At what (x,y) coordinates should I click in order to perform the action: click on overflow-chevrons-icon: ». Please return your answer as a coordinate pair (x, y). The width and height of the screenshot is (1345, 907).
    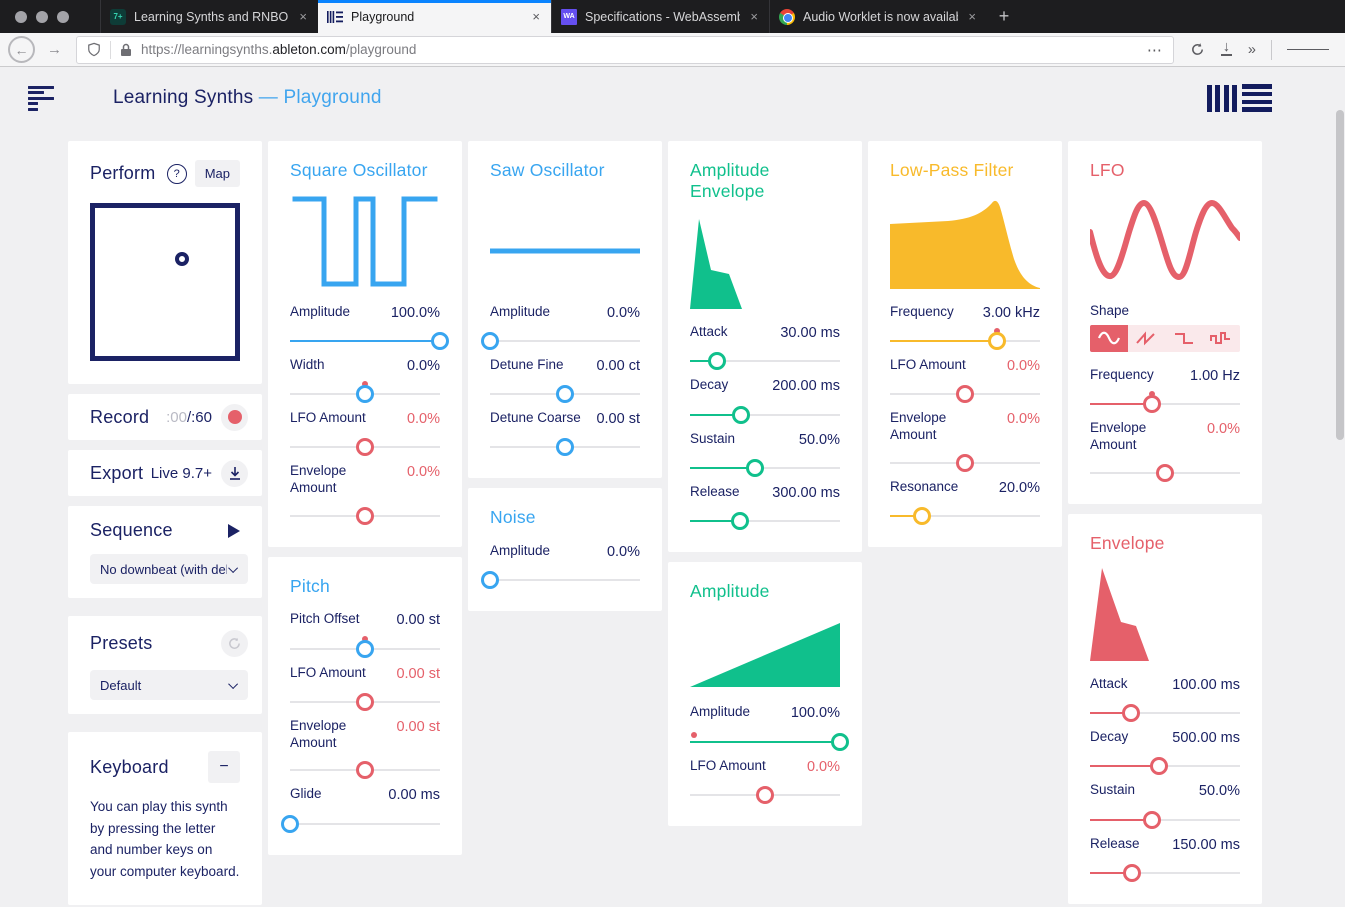
    Looking at the image, I should click on (1252, 50).